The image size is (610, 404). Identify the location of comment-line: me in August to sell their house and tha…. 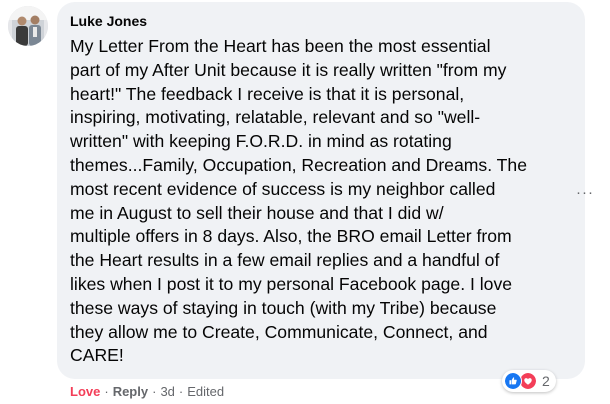
(257, 212).